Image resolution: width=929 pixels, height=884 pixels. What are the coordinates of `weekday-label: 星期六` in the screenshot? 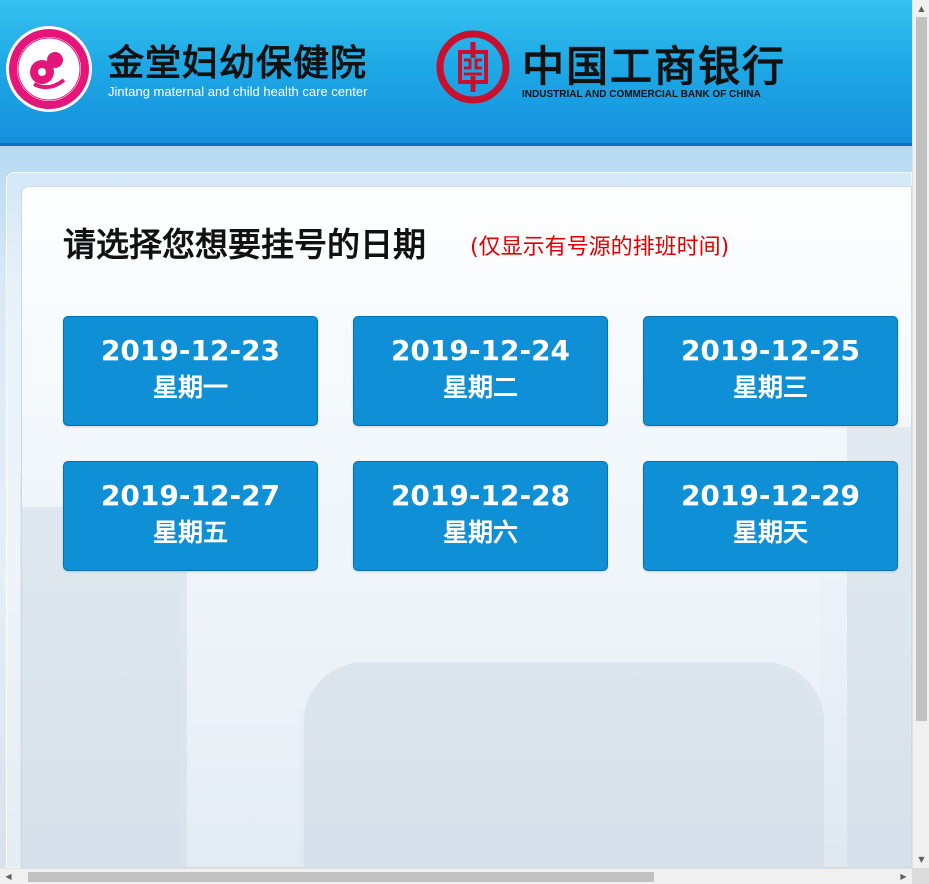 It's located at (480, 532).